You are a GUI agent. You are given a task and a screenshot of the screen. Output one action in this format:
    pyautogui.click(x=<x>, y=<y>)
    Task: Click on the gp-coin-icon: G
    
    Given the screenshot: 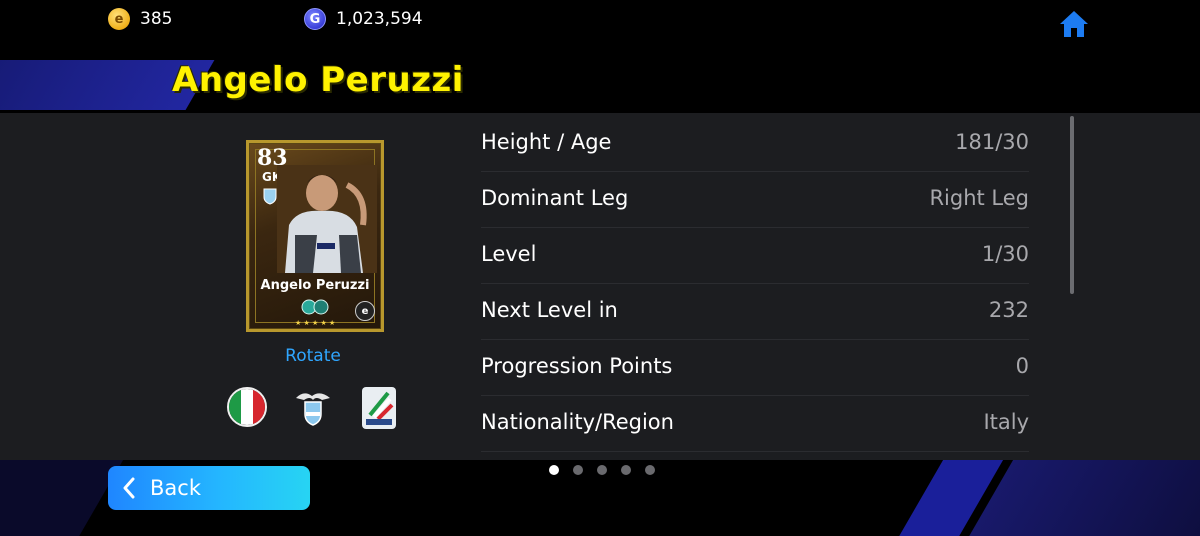 What is the action you would take?
    pyautogui.click(x=315, y=19)
    